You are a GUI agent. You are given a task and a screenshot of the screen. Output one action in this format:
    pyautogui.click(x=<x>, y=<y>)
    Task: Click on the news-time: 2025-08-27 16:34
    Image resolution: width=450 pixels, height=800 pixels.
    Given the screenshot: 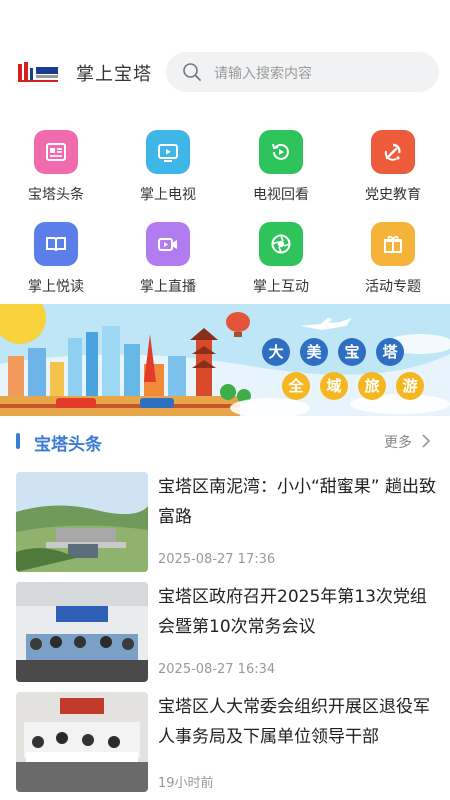 What is the action you would take?
    pyautogui.click(x=217, y=669)
    